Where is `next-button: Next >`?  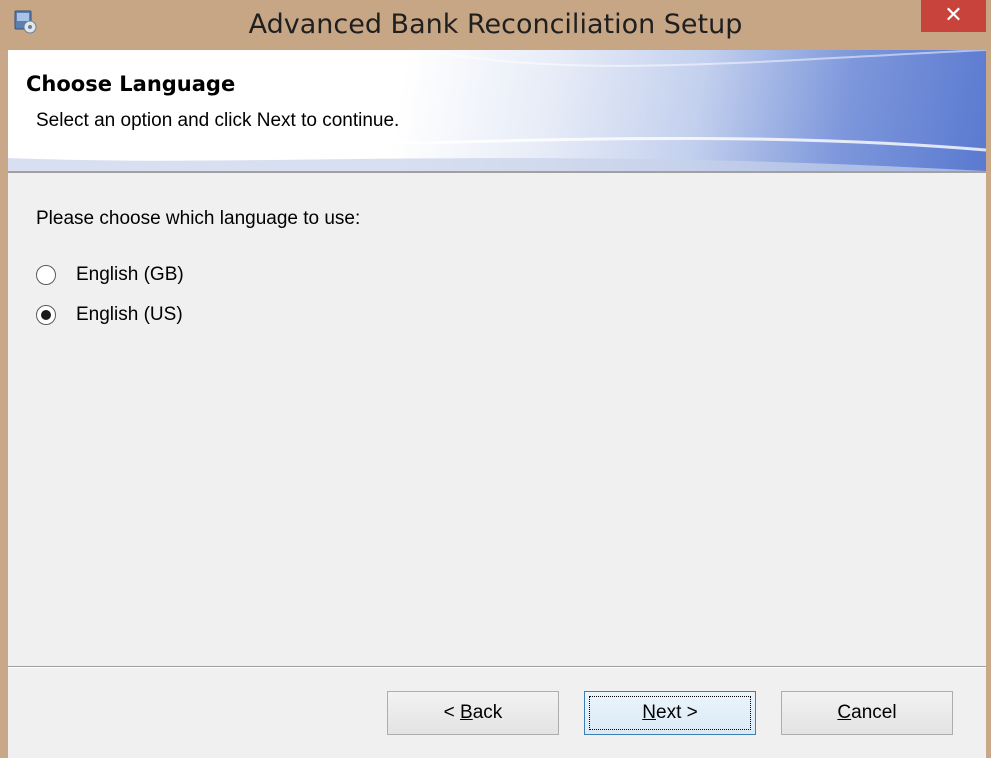 next-button: Next > is located at coordinates (670, 713).